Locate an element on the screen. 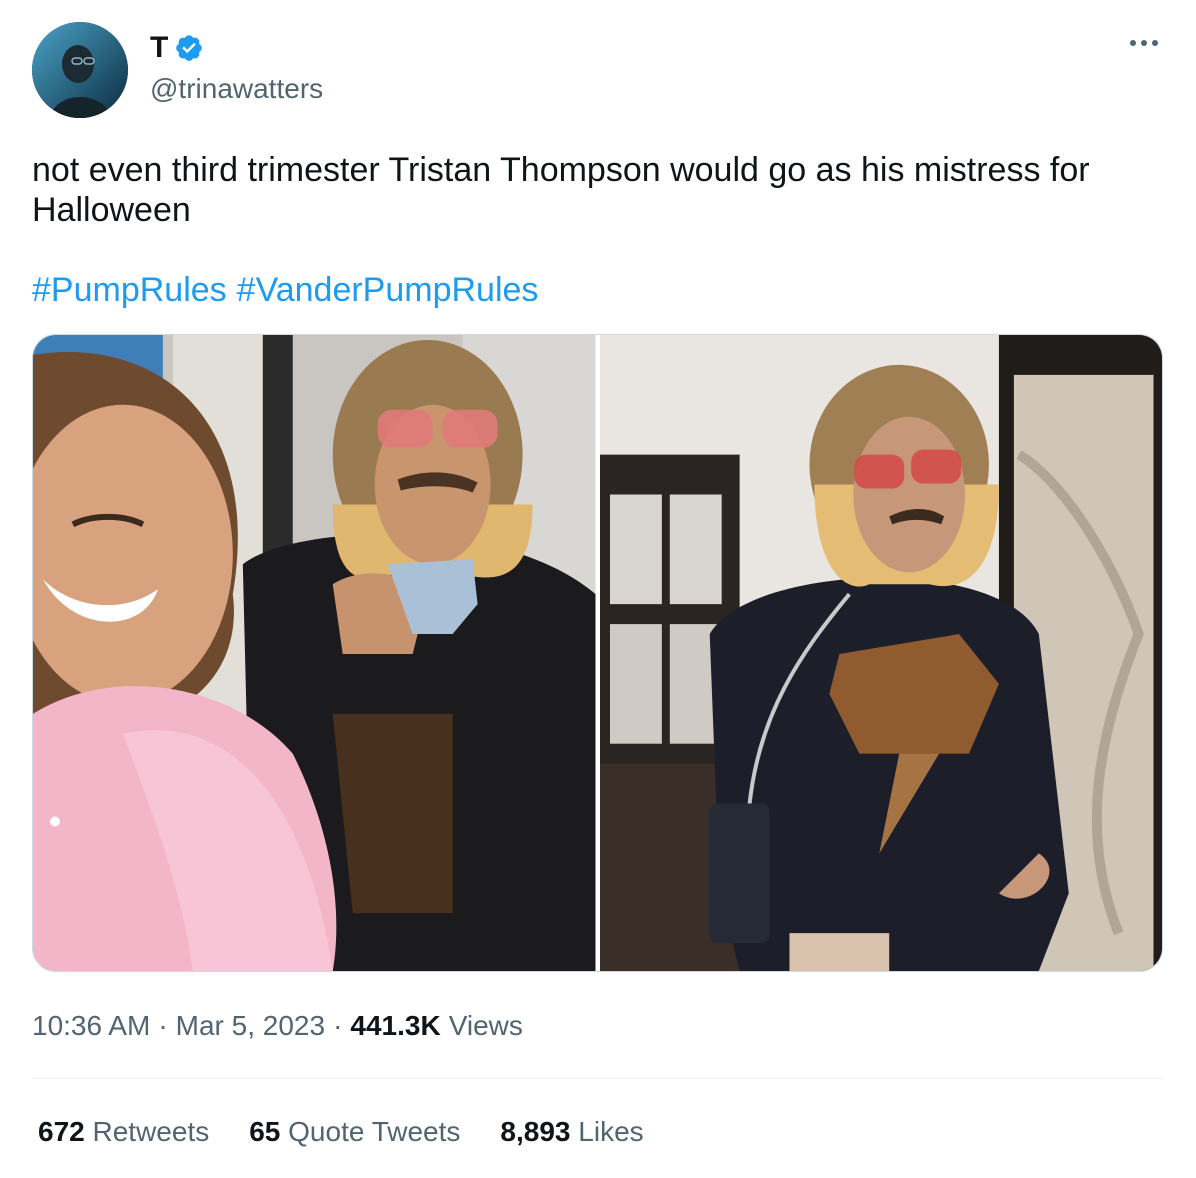 The image size is (1196, 1178). likes-label: Likes is located at coordinates (611, 1131).